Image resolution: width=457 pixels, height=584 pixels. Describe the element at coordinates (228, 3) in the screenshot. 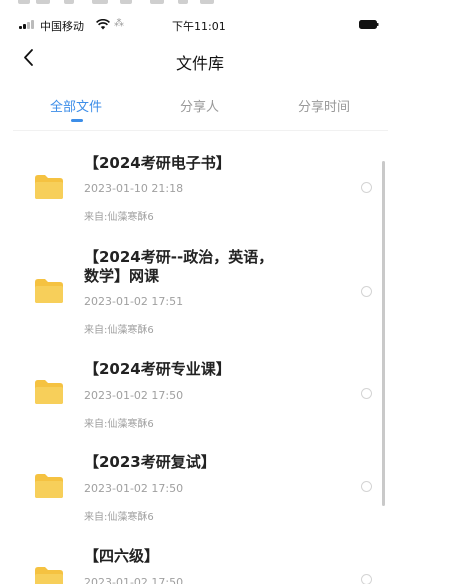

I see `previous-screen-remnant` at that location.